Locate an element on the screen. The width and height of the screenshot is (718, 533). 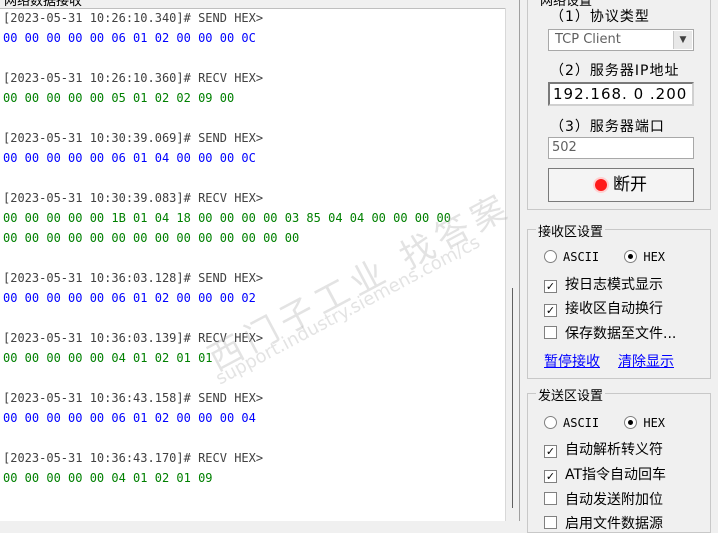
recv-hex-data: 00 00 00 00 00 04 01 02 01 09 is located at coordinates (108, 478).